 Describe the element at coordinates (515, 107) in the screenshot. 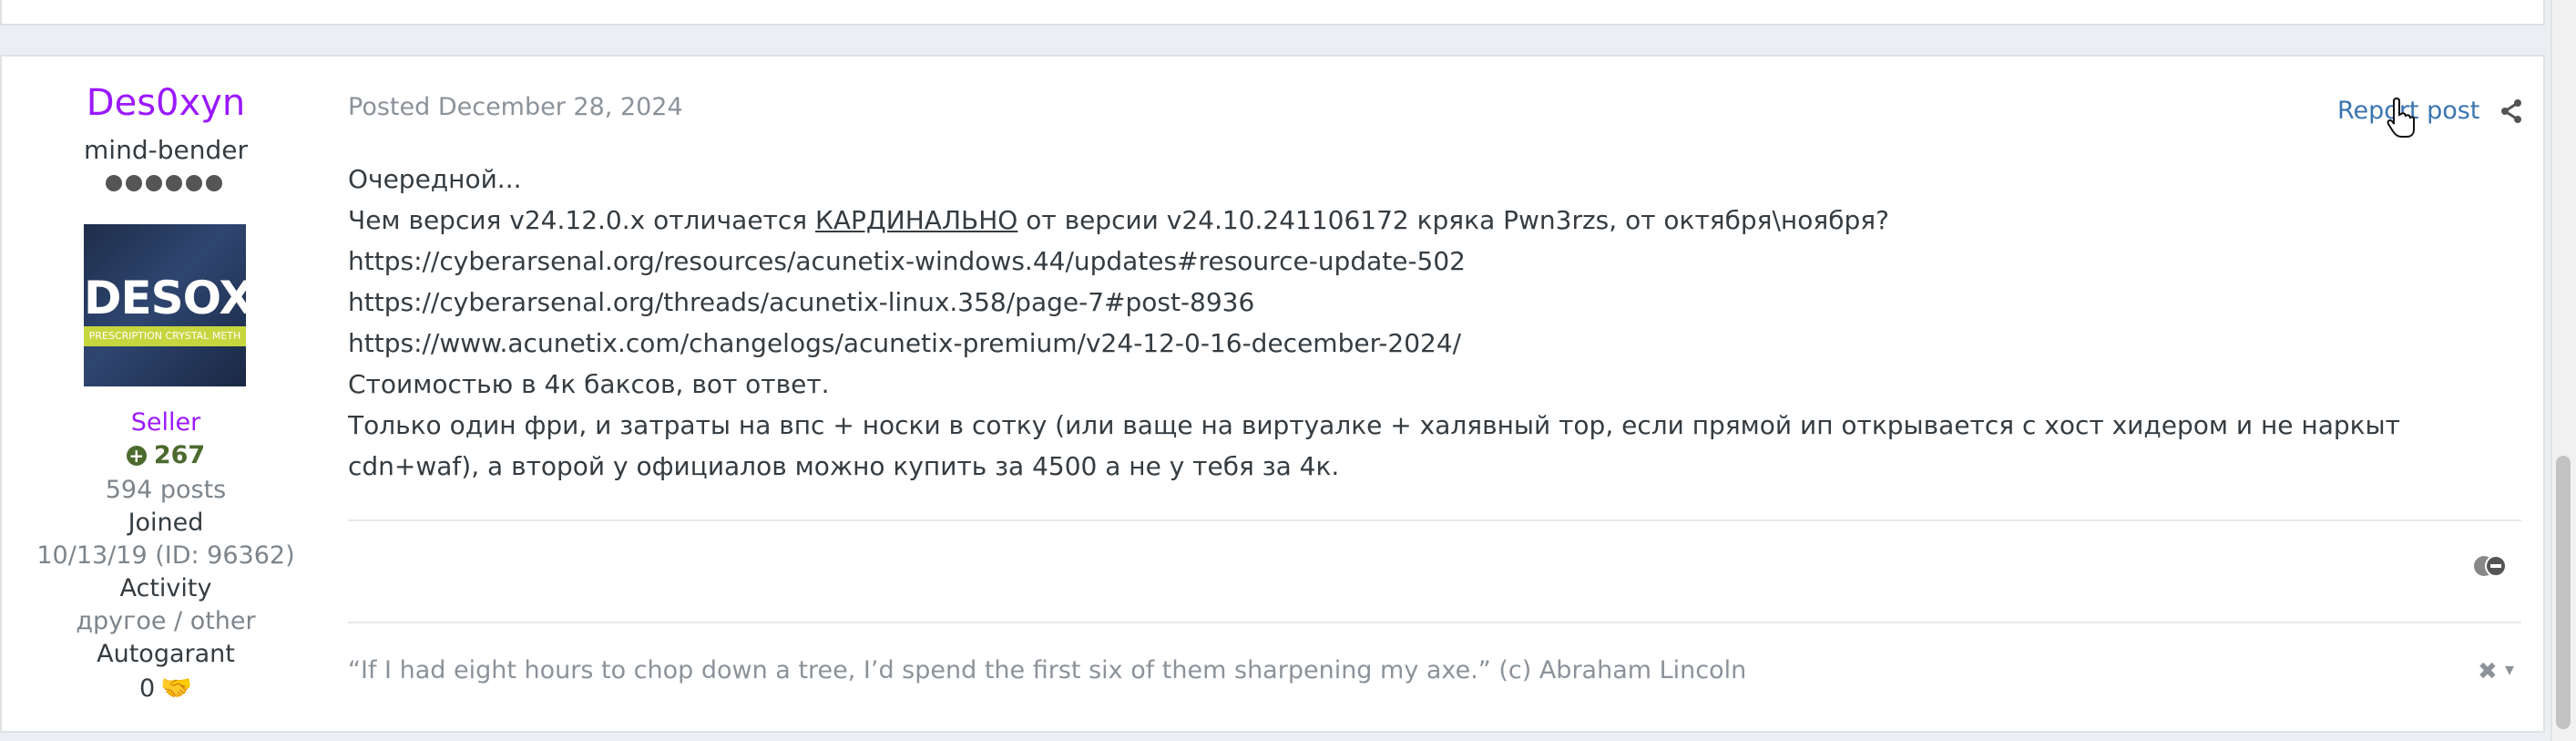

I see `post-date: Posted December 28, 2024` at that location.